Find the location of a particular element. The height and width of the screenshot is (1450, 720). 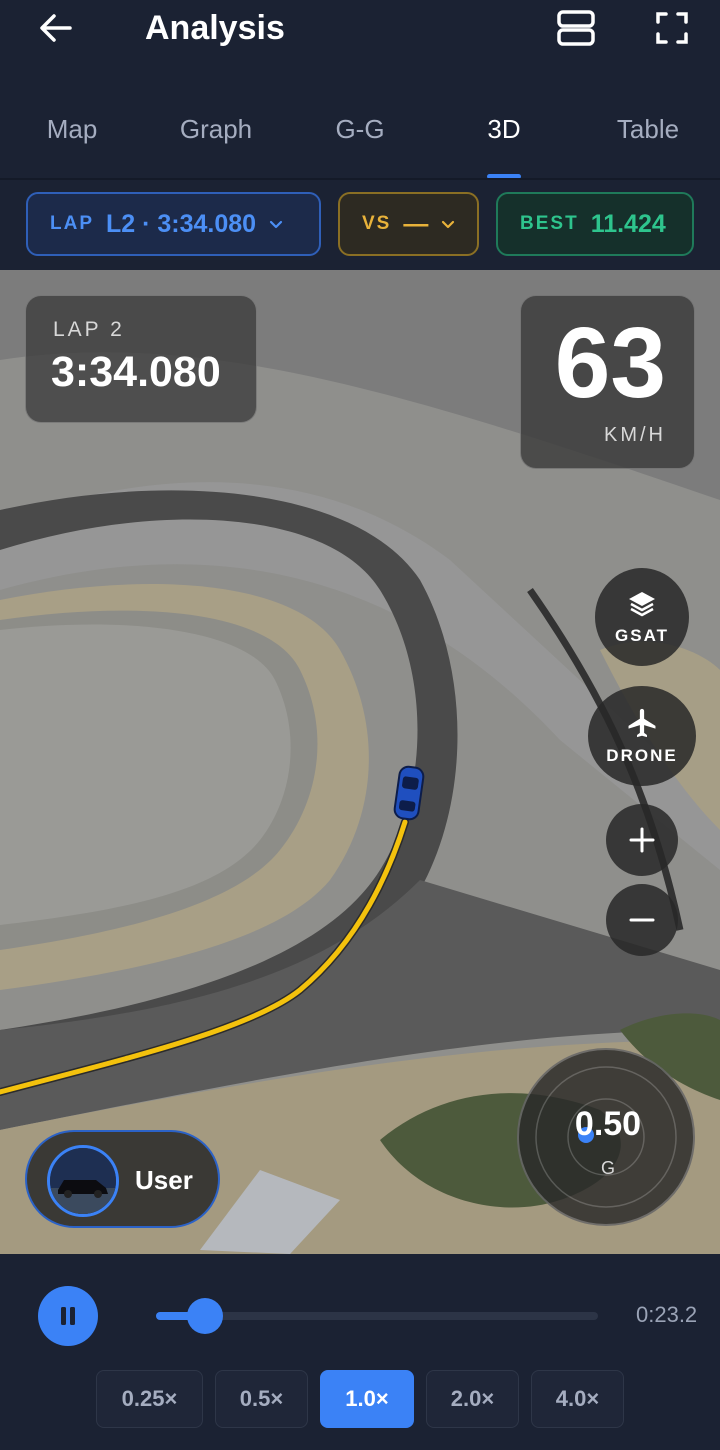

g-force-unit: G is located at coordinates (607, 1168).